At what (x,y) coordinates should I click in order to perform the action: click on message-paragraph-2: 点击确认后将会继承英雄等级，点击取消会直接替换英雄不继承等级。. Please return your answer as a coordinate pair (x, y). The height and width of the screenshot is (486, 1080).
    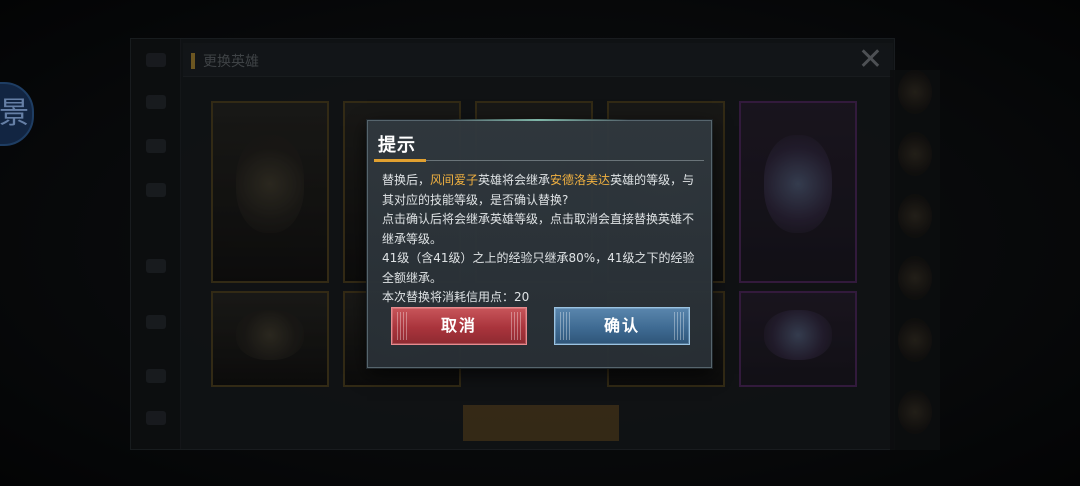
    Looking at the image, I should click on (538, 229).